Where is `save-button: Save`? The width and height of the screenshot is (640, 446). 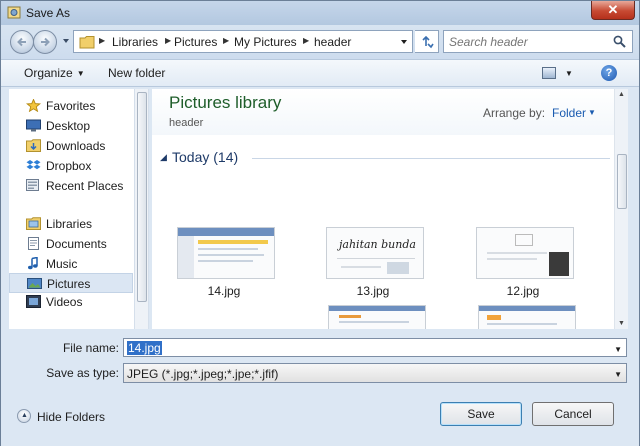 save-button: Save is located at coordinates (481, 414).